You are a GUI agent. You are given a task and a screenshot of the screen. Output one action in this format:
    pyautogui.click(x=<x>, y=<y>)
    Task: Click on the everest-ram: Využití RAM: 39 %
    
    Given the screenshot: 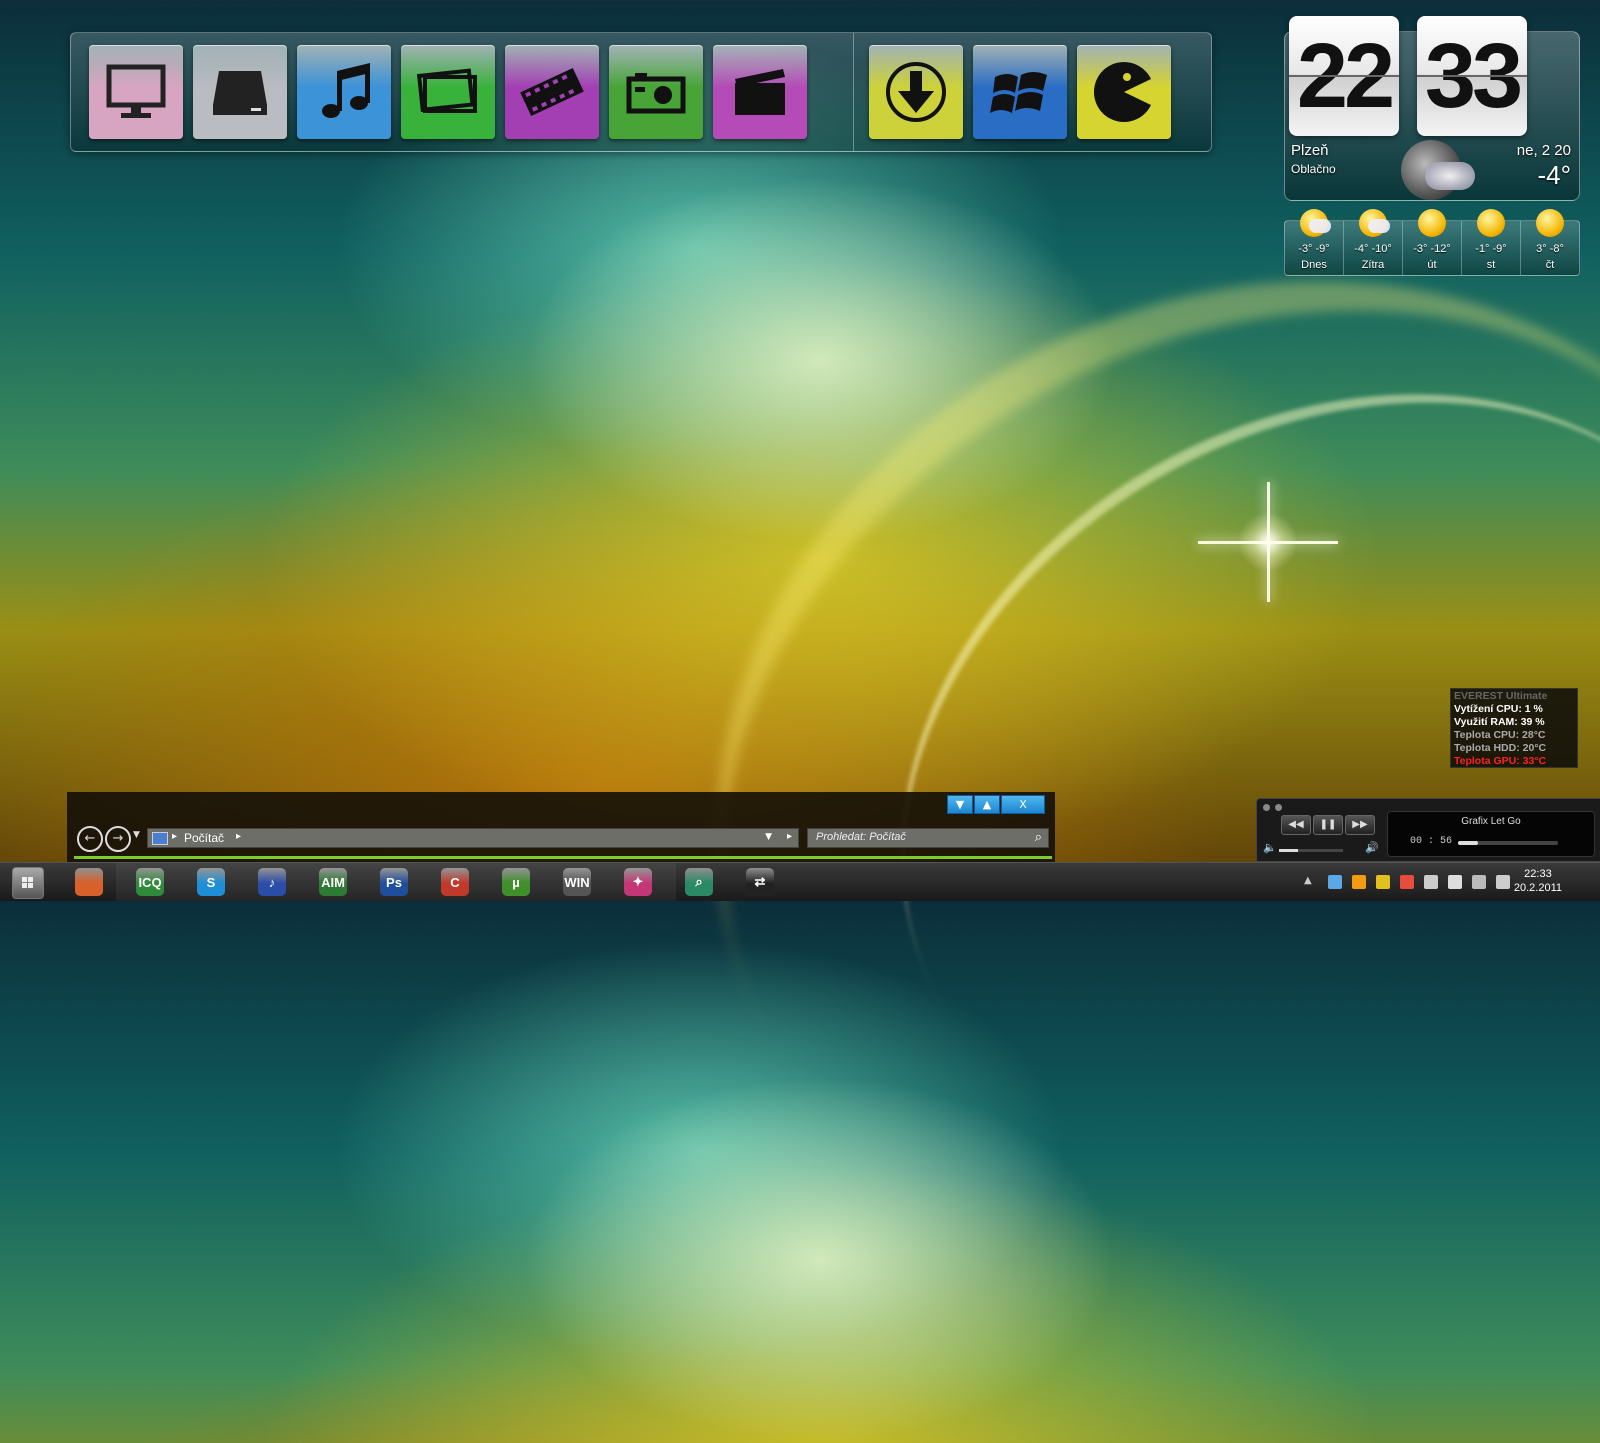 What is the action you would take?
    pyautogui.click(x=1499, y=722)
    